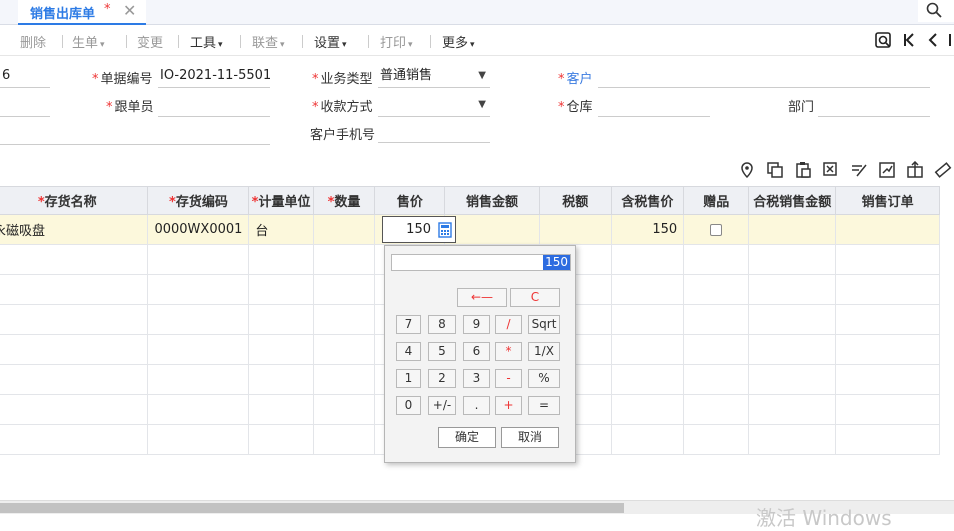 This screenshot has width=954, height=531. I want to click on calc-key-equals: =, so click(544, 405).